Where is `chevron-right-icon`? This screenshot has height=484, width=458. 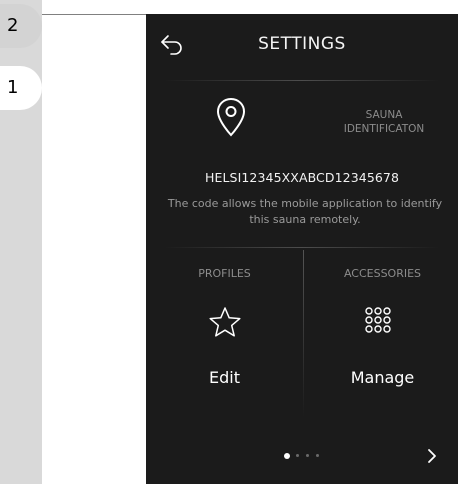
chevron-right-icon is located at coordinates (432, 456).